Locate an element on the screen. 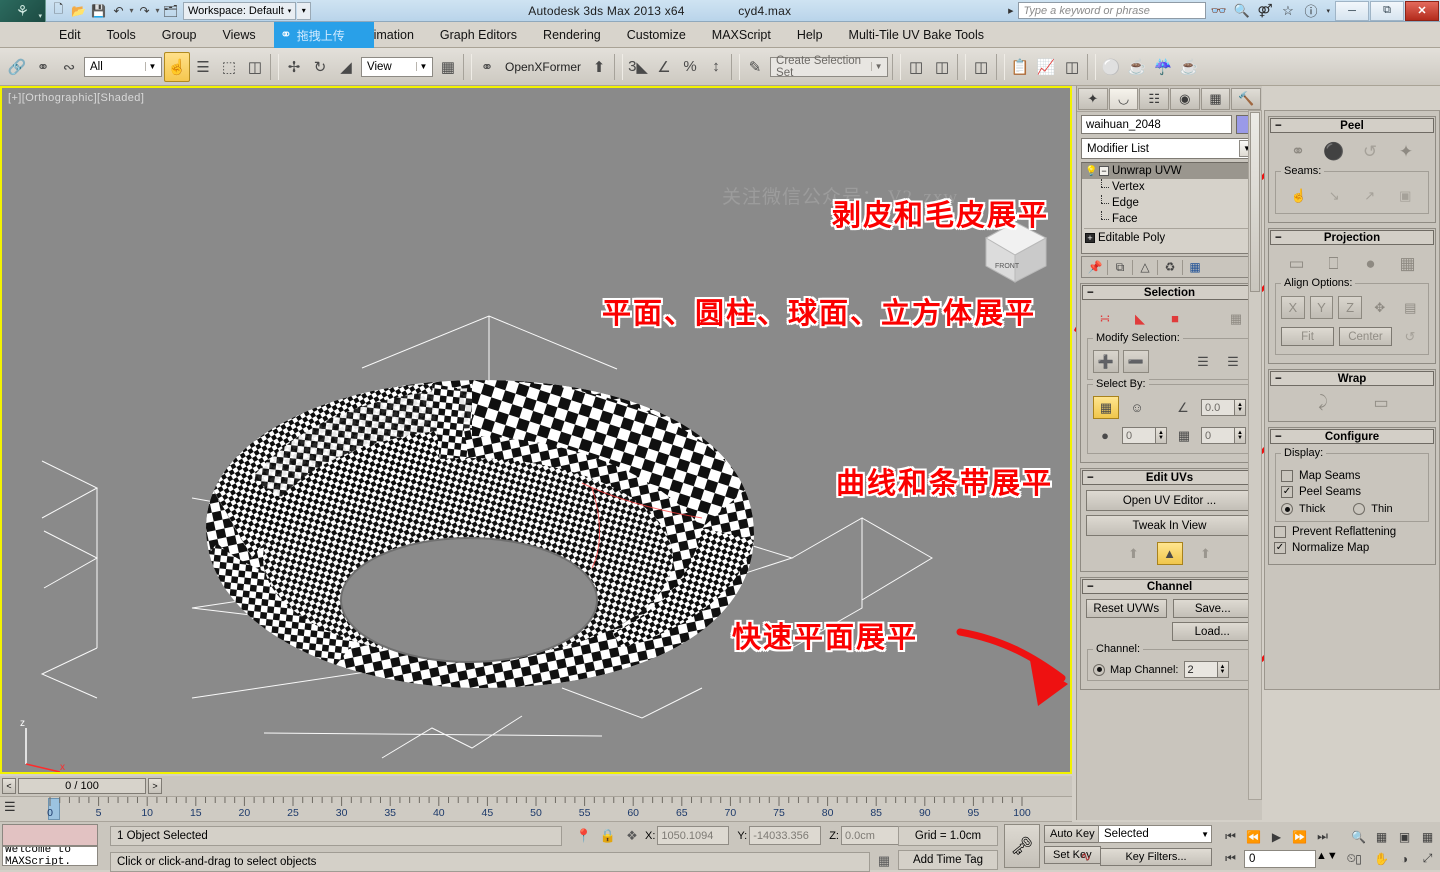 The image size is (1440, 872). menu-item-customize: Customize is located at coordinates (656, 35).